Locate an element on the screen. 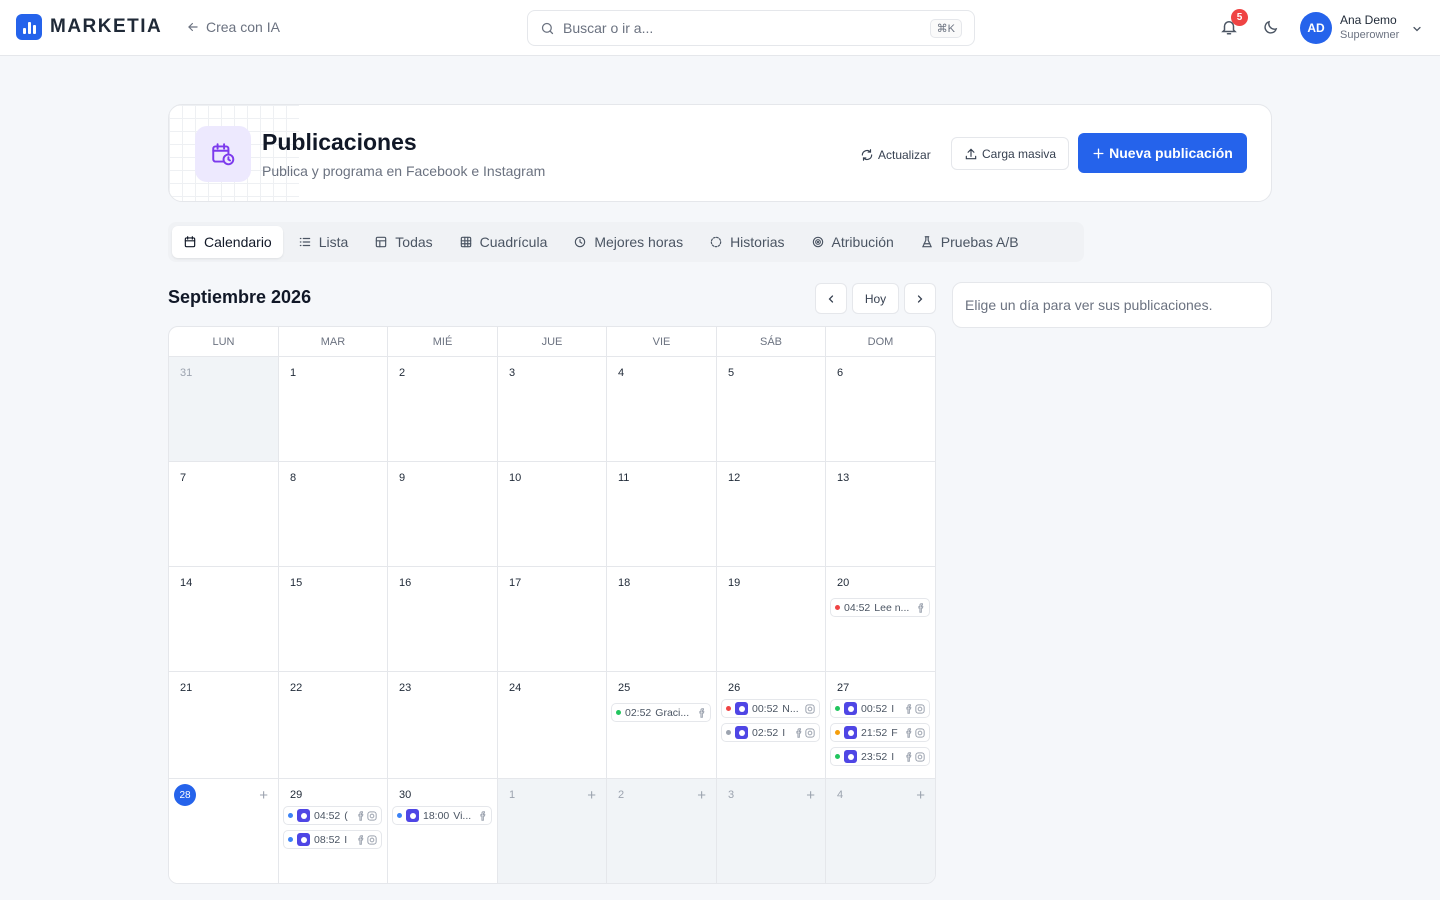  calendar-day-cell: 1 is located at coordinates (333, 409).